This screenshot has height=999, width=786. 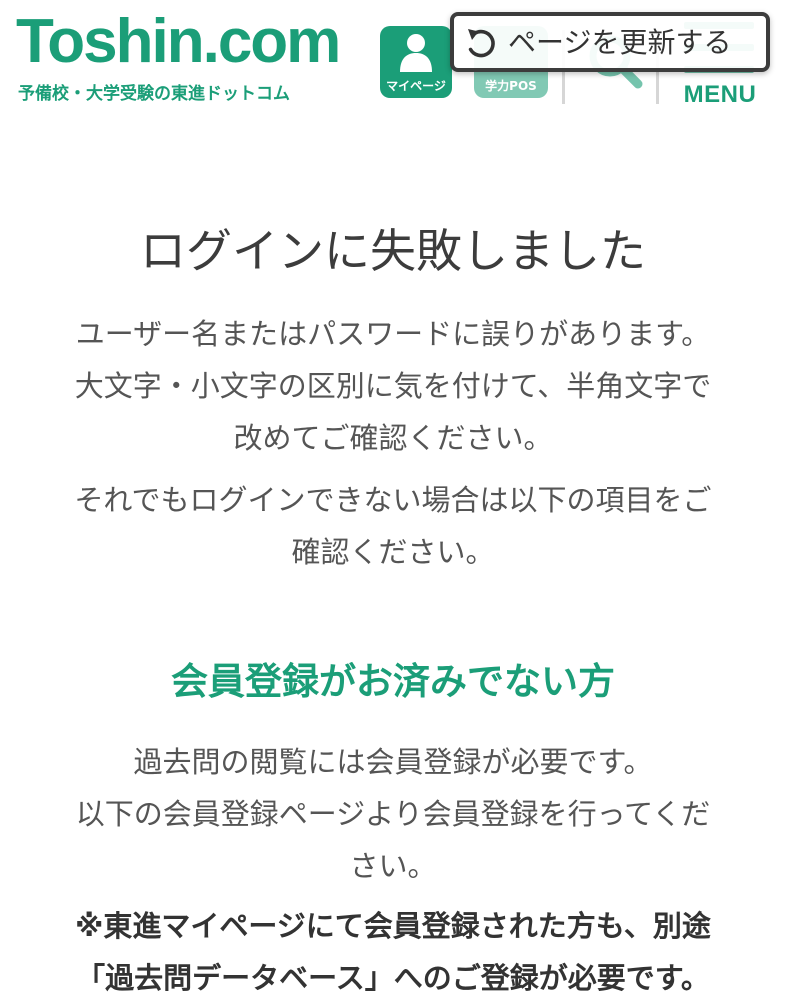 I want to click on site-logo-link: Toshin.com 予備校・大学受験の東進ドットコム, so click(x=191, y=56).